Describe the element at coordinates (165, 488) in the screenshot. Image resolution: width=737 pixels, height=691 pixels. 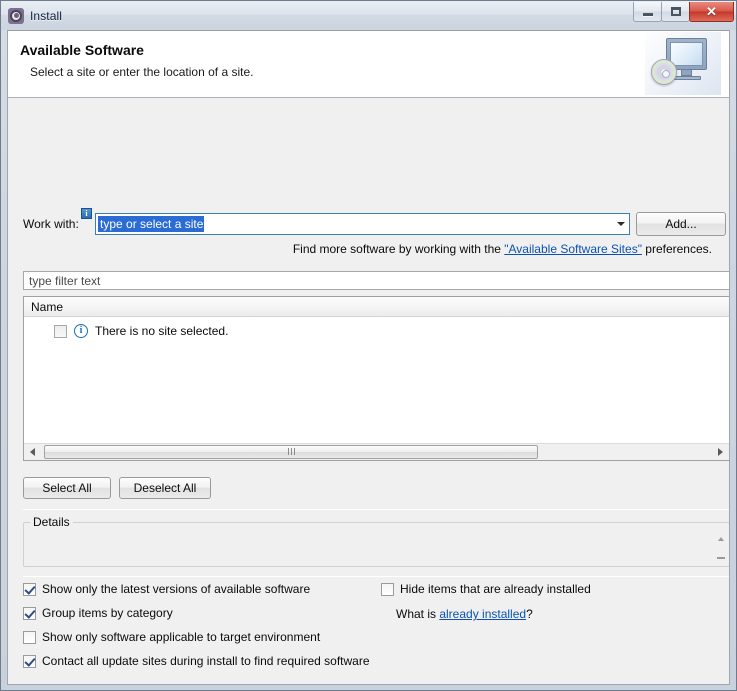
I see `deselect-all-button: Deselect All` at that location.